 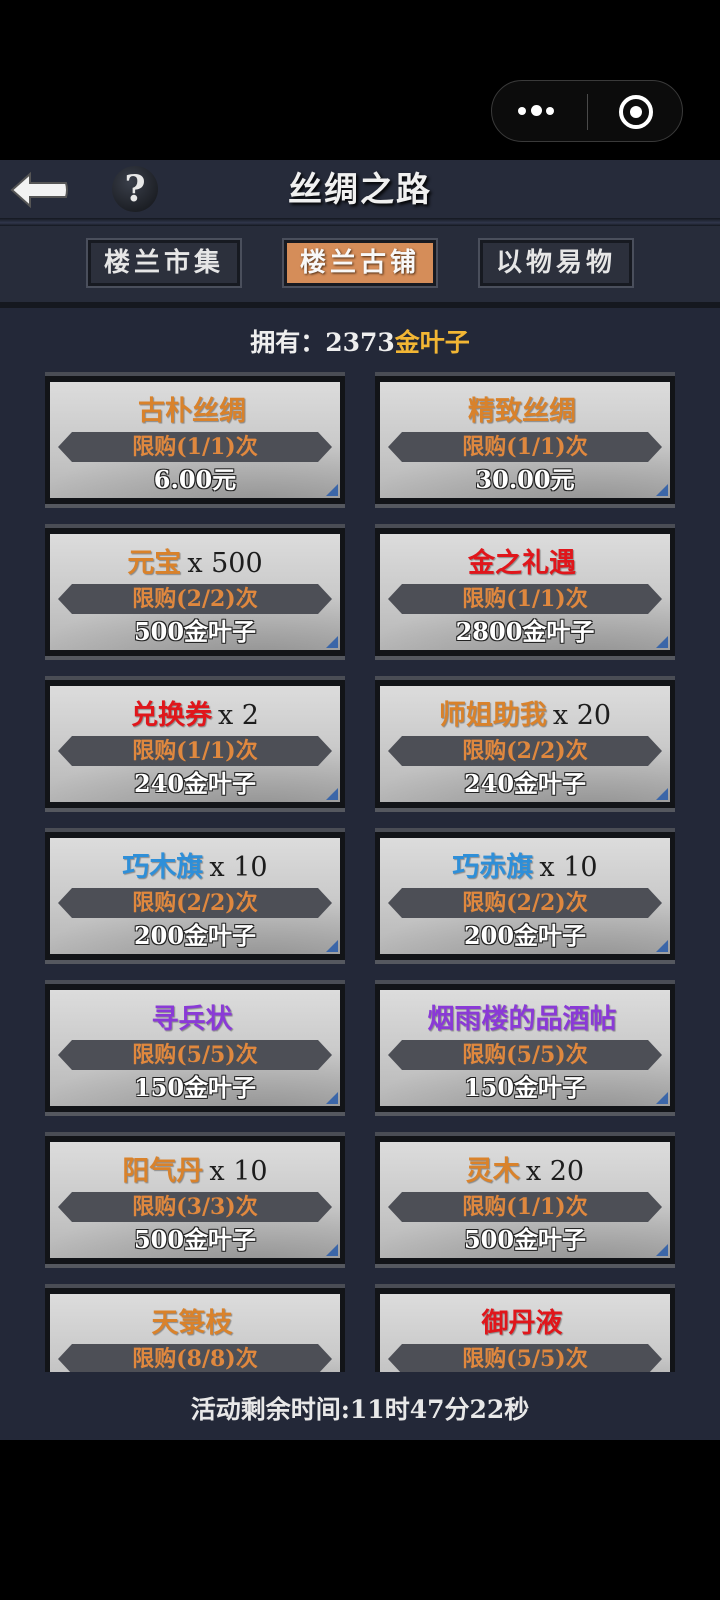 What do you see at coordinates (195, 783) in the screenshot?
I see `item-price: 240金叶子` at bounding box center [195, 783].